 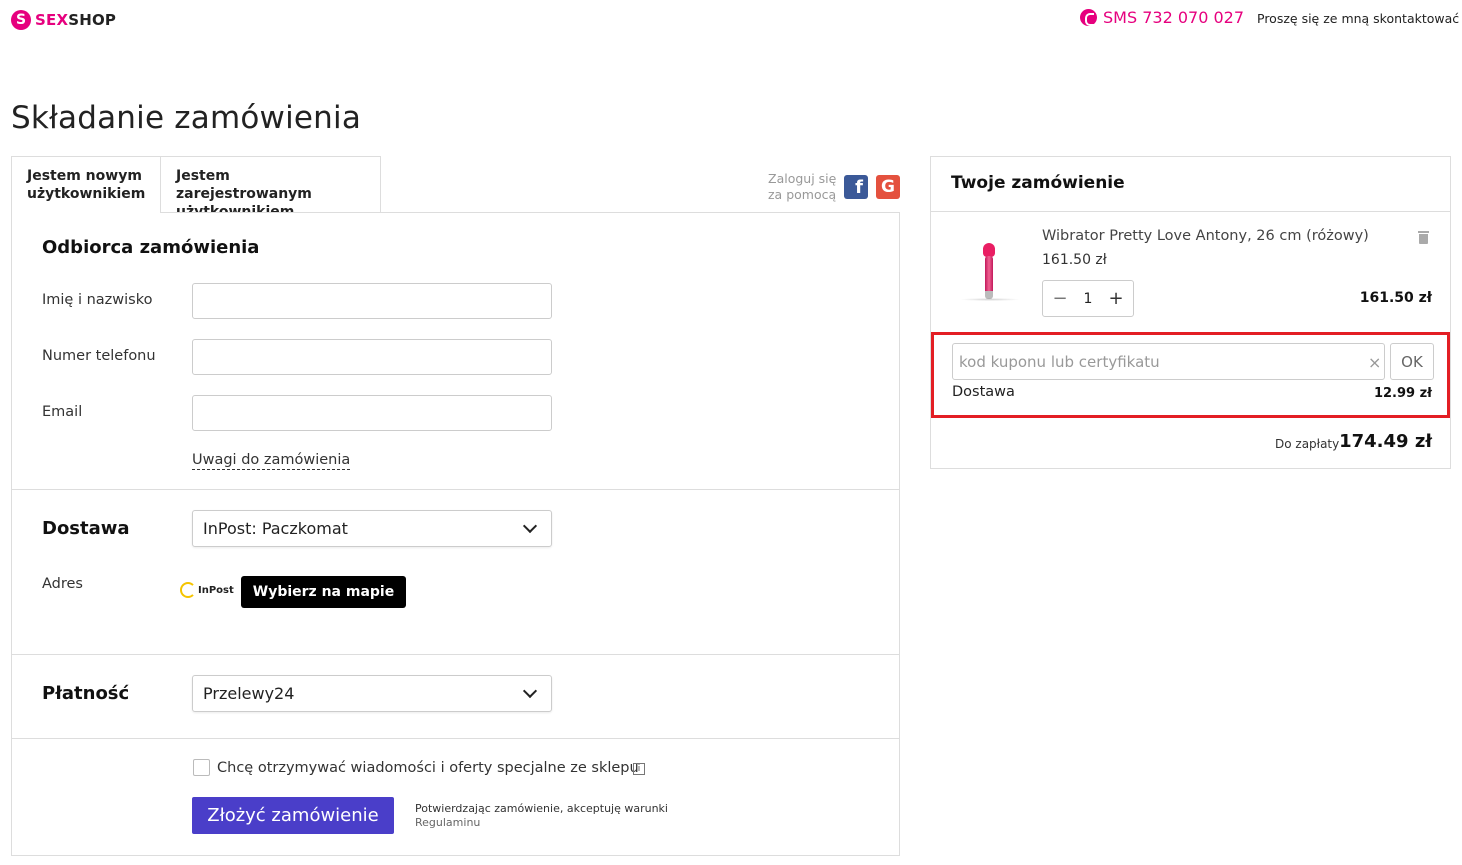 I want to click on phone-icon, so click(x=1088, y=17).